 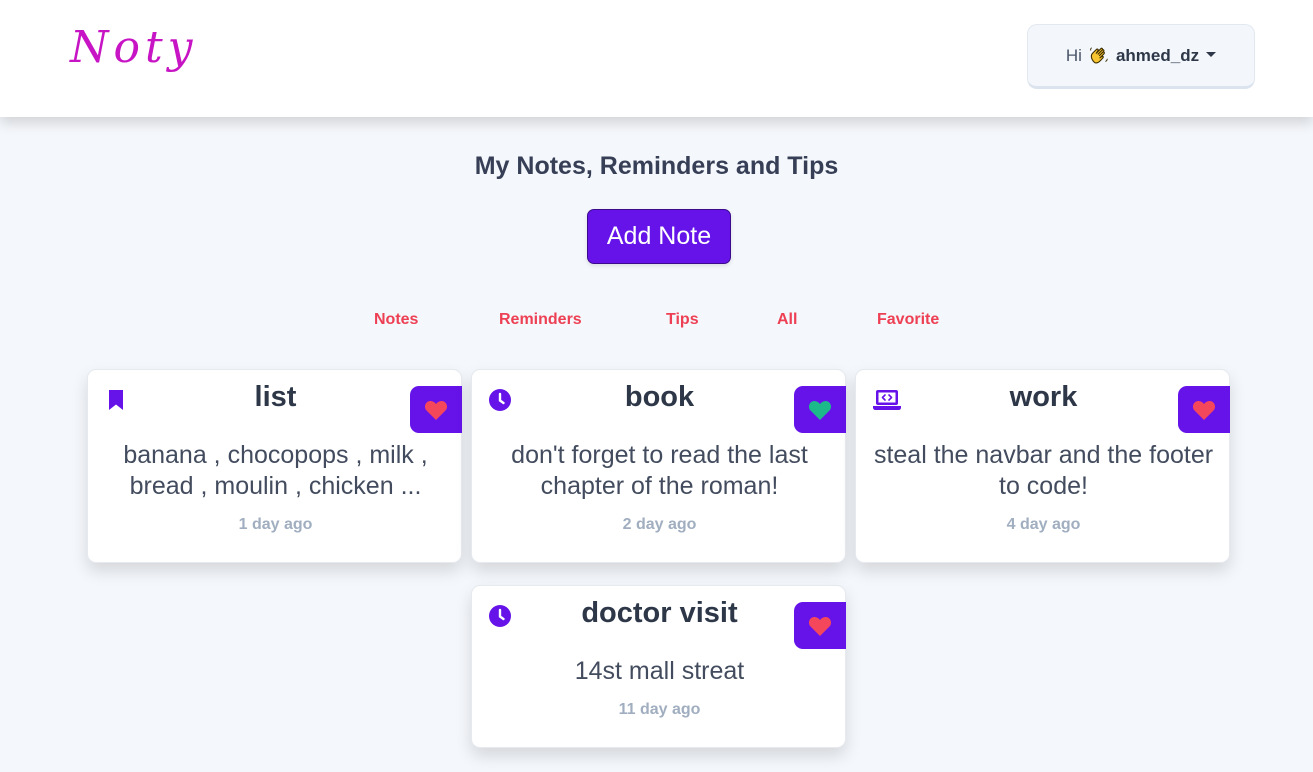 I want to click on note-timestamp: 1 day ago, so click(x=275, y=524).